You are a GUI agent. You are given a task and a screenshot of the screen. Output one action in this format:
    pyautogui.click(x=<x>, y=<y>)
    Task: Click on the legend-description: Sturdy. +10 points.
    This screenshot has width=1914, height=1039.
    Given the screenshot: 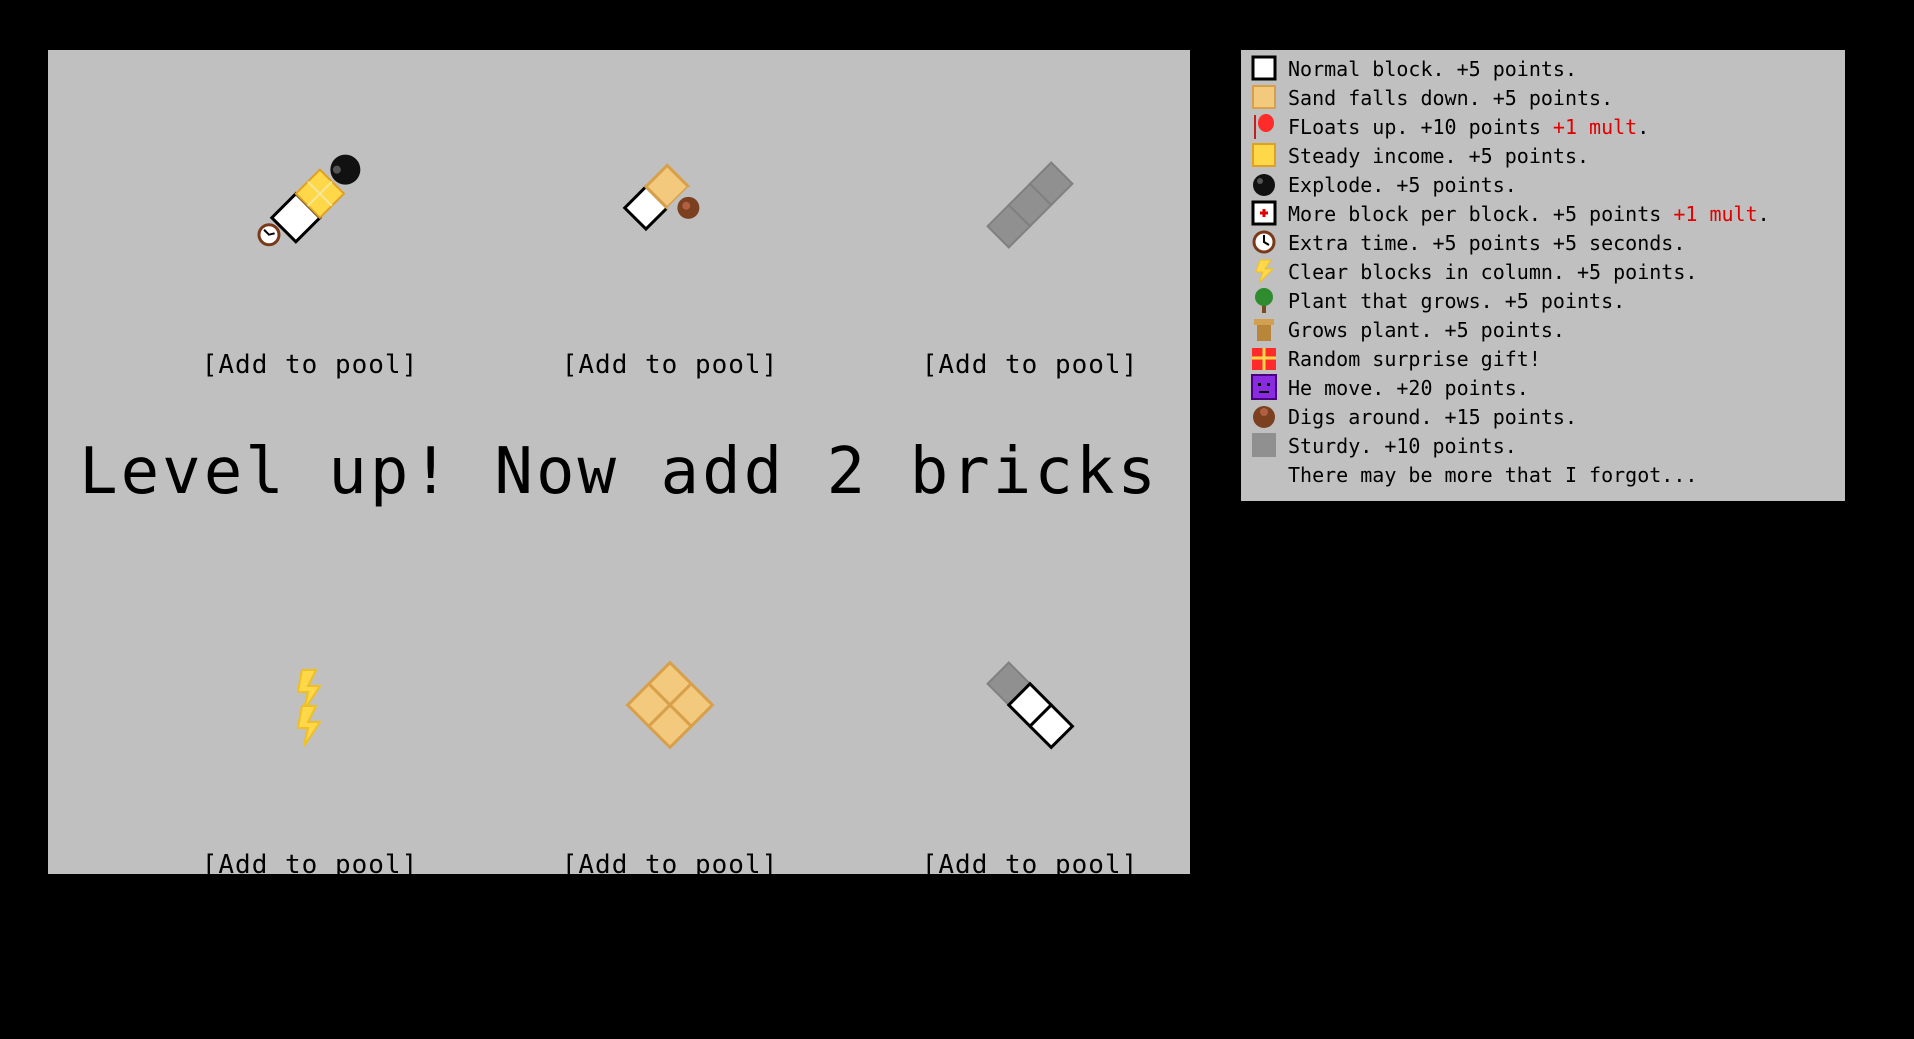 What is the action you would take?
    pyautogui.click(x=1402, y=446)
    